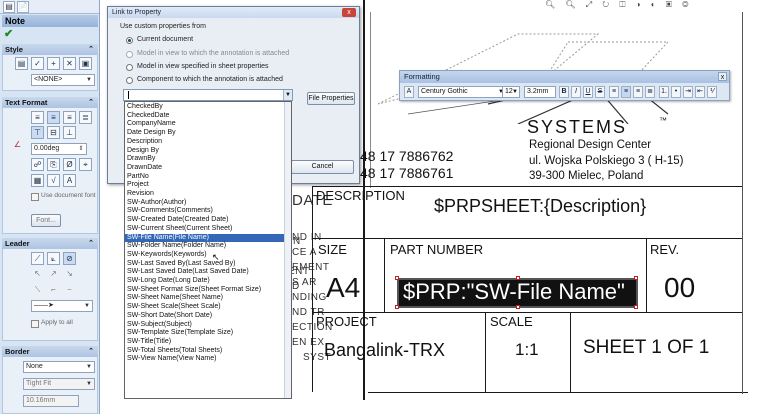  Describe the element at coordinates (59, 384) in the screenshot. I see `border-size-select: Tight Fit ▼` at that location.